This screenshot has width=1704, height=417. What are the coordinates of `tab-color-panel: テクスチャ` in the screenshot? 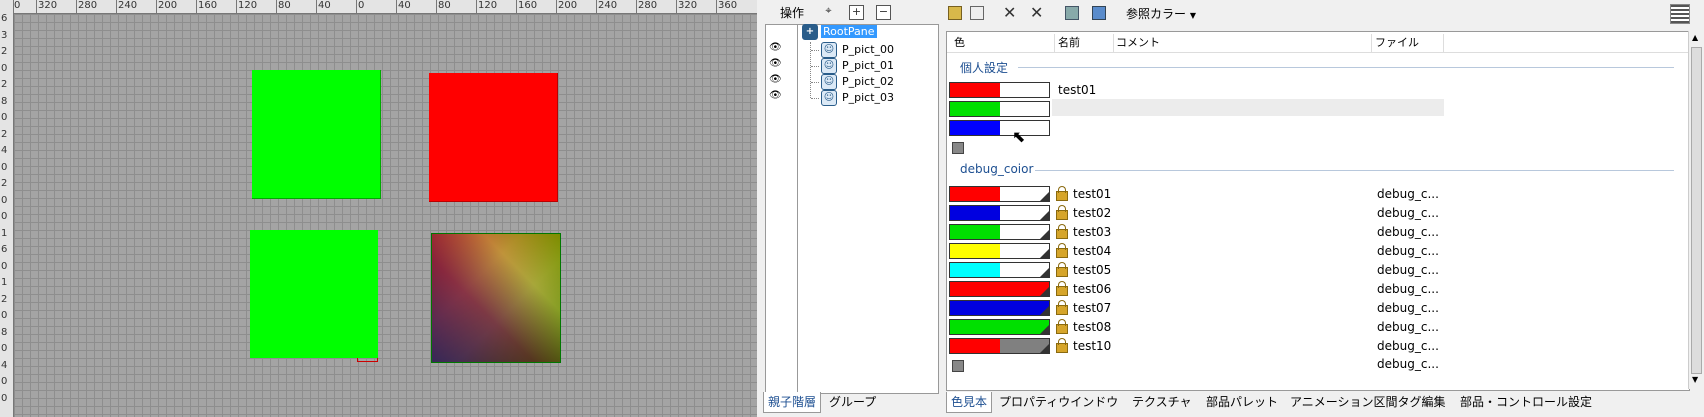 It's located at (1162, 402).